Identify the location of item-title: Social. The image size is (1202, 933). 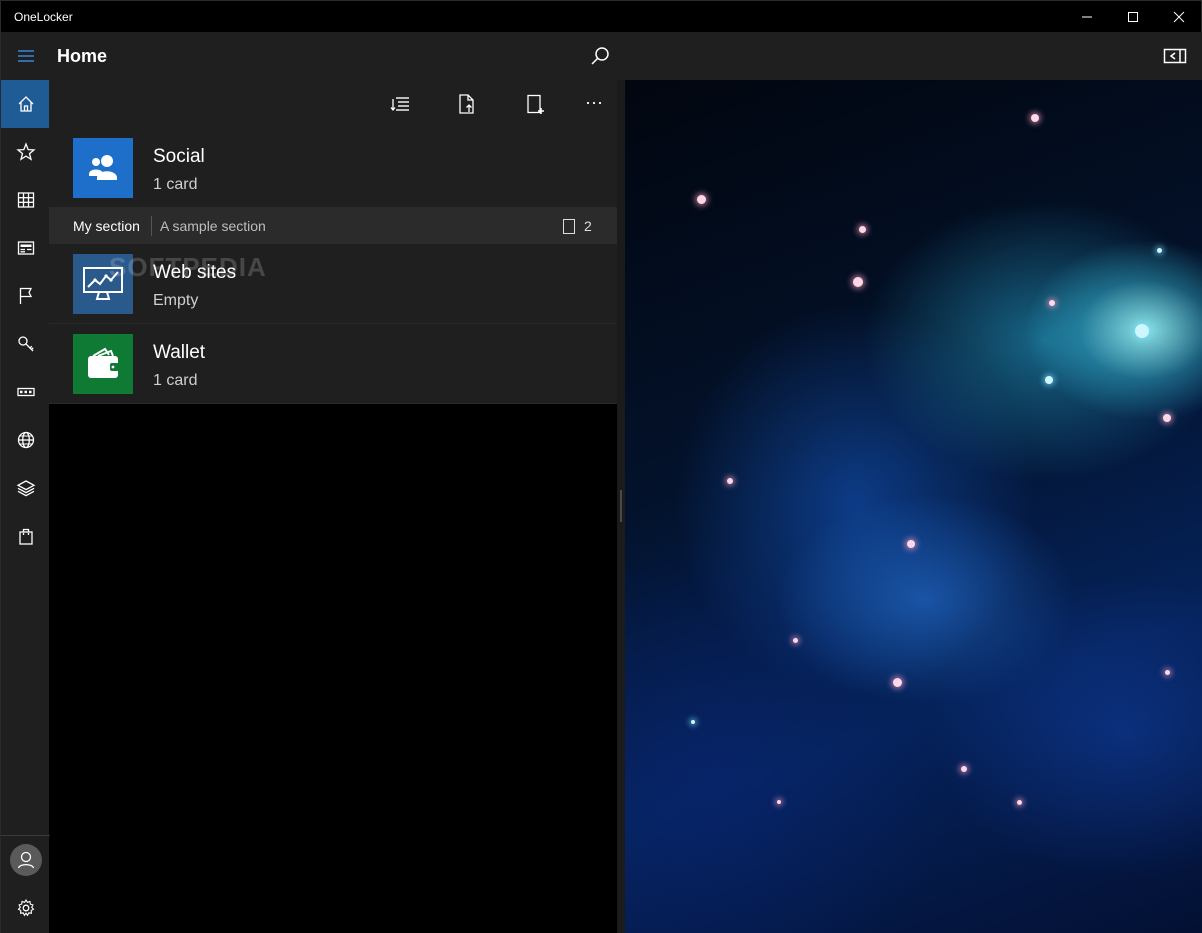
(179, 156).